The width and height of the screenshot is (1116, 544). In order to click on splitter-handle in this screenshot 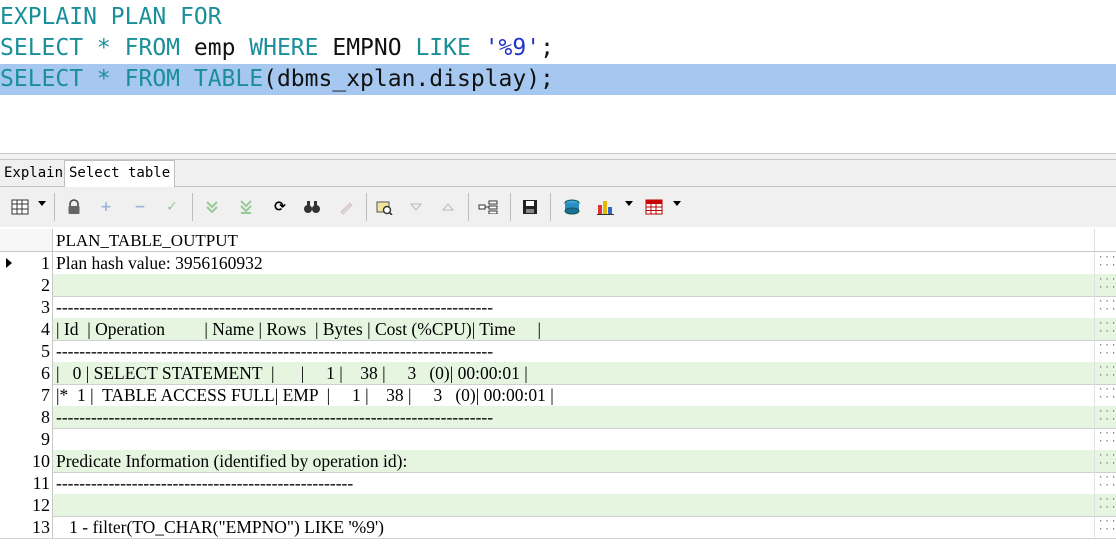, I will do `click(558, 156)`.